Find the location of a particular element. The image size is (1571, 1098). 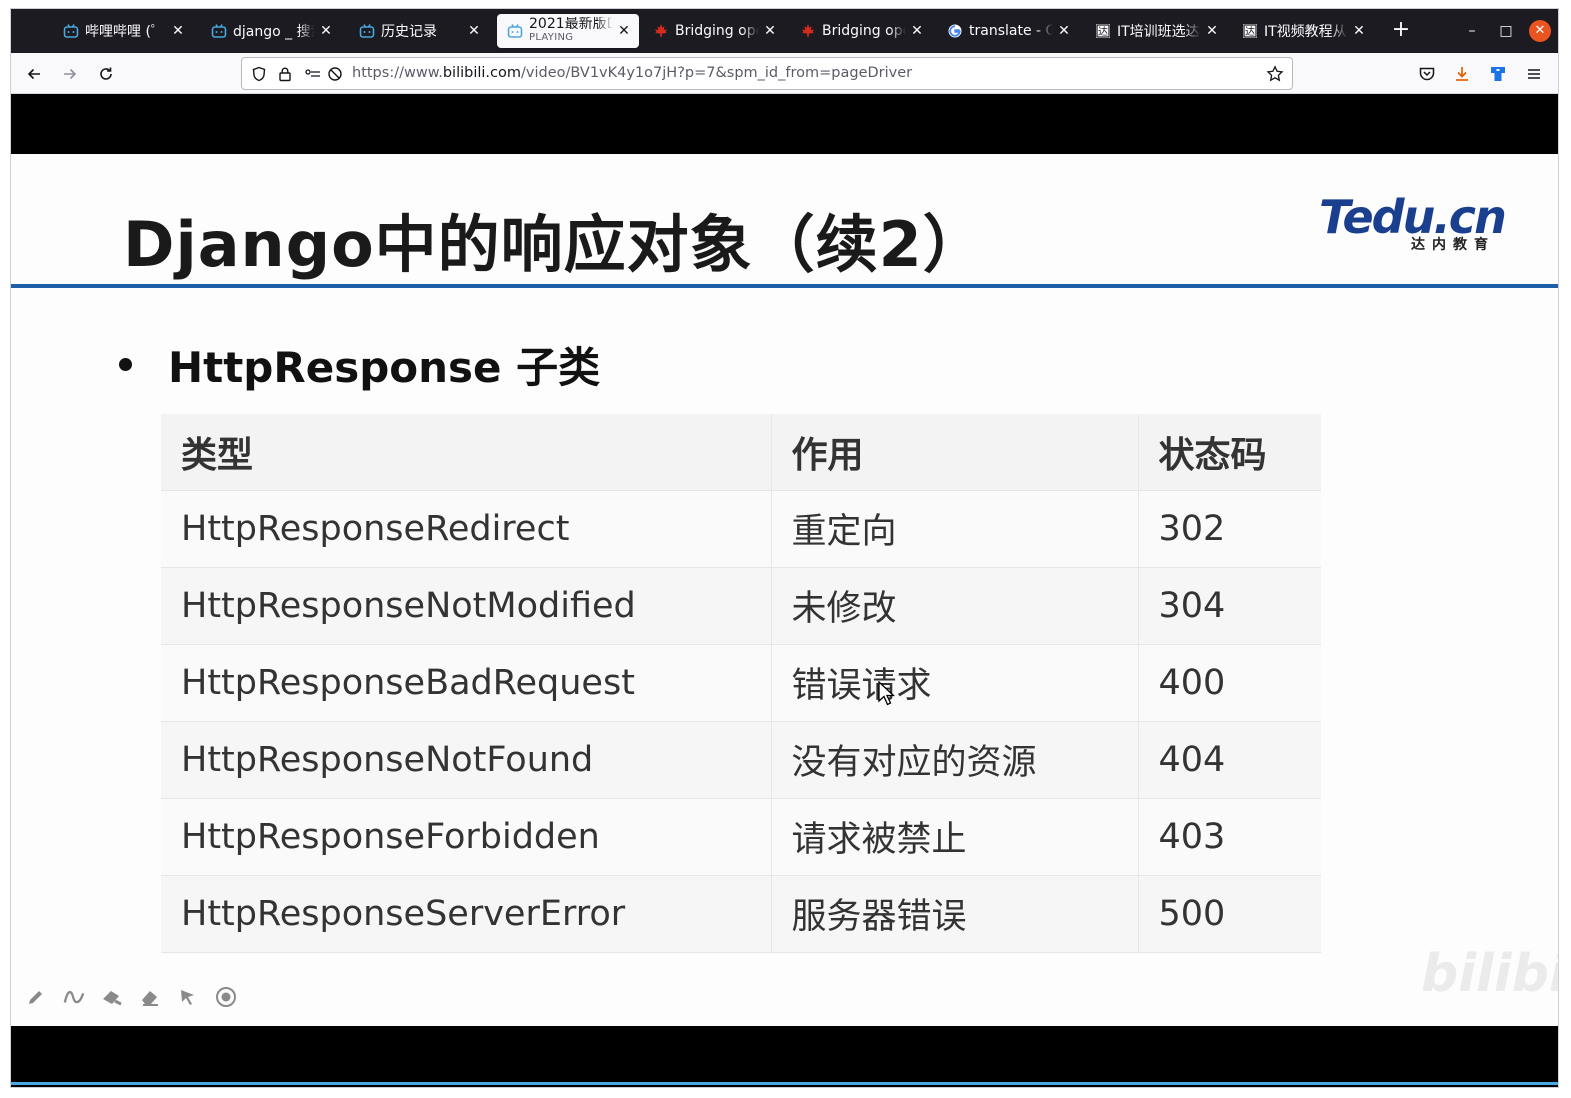

pen-icon is located at coordinates (36, 997).